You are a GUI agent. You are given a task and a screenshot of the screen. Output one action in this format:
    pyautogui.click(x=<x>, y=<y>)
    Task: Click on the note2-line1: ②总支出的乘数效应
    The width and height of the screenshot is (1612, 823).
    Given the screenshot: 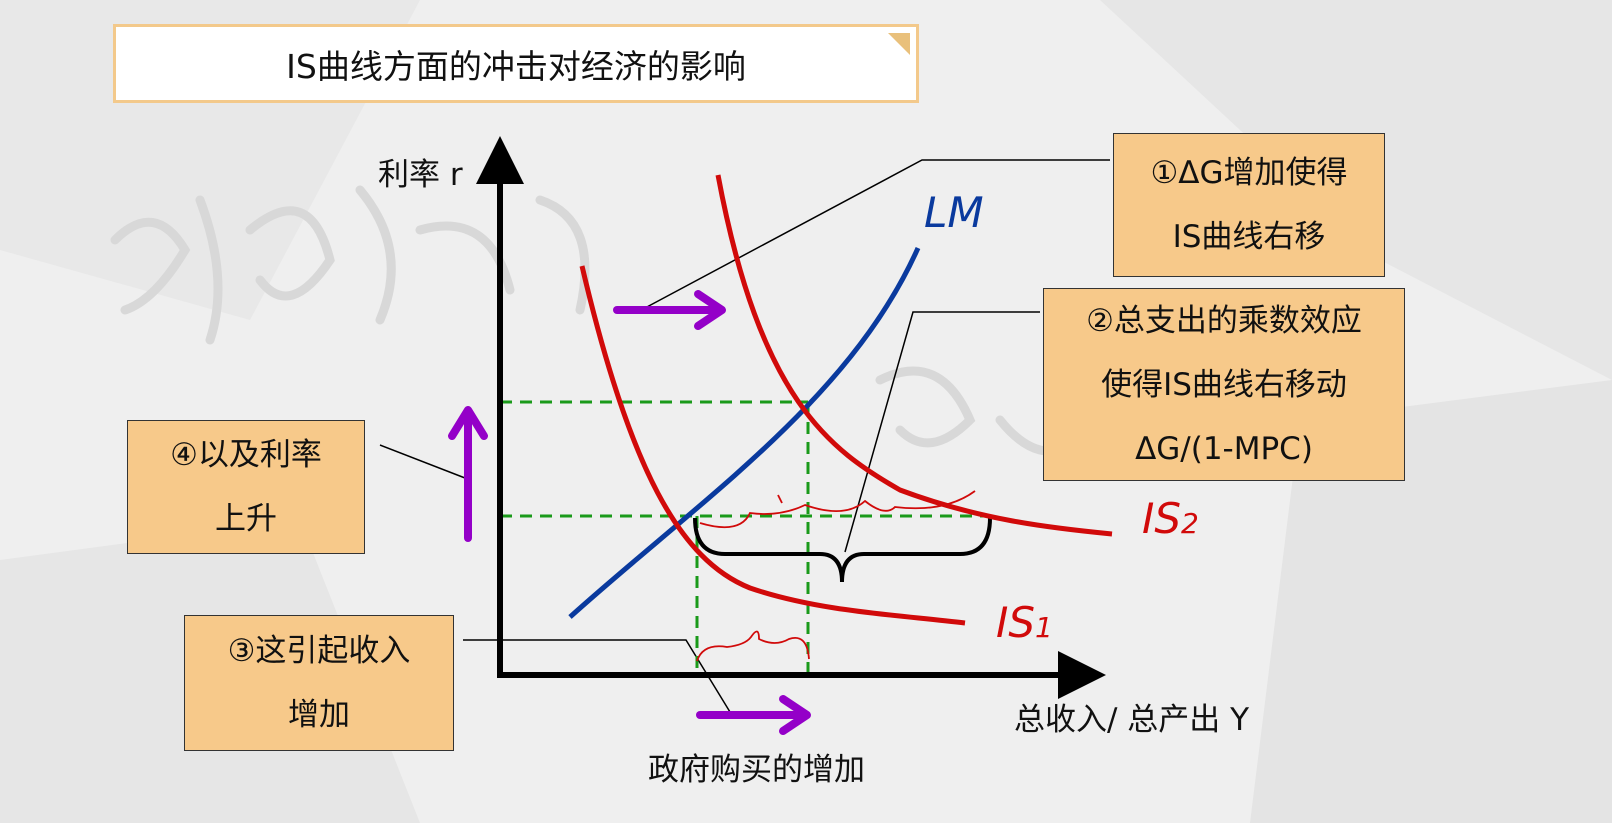 What is the action you would take?
    pyautogui.click(x=1224, y=320)
    